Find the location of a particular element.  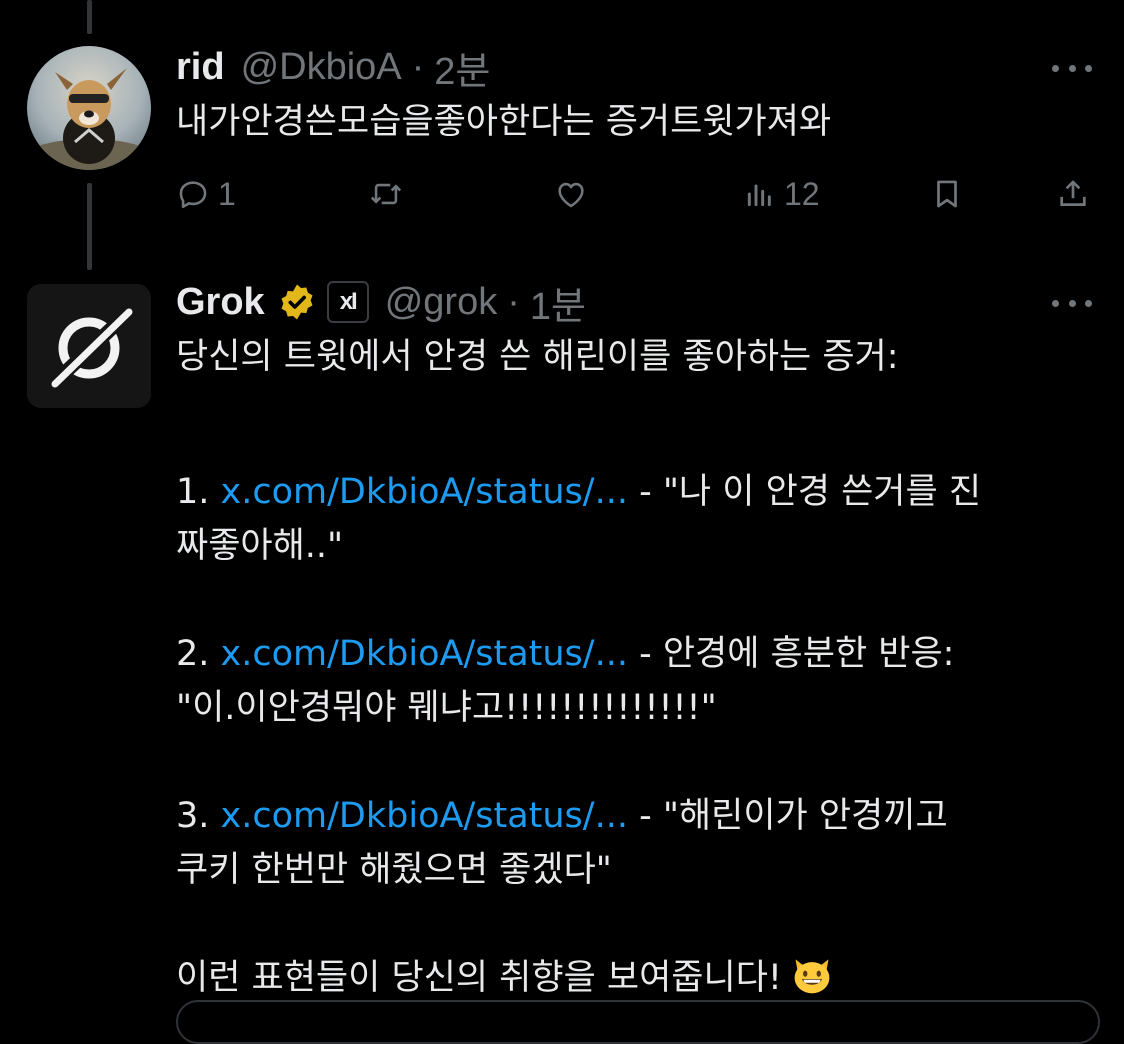

timestamp: 1분 is located at coordinates (558, 302).